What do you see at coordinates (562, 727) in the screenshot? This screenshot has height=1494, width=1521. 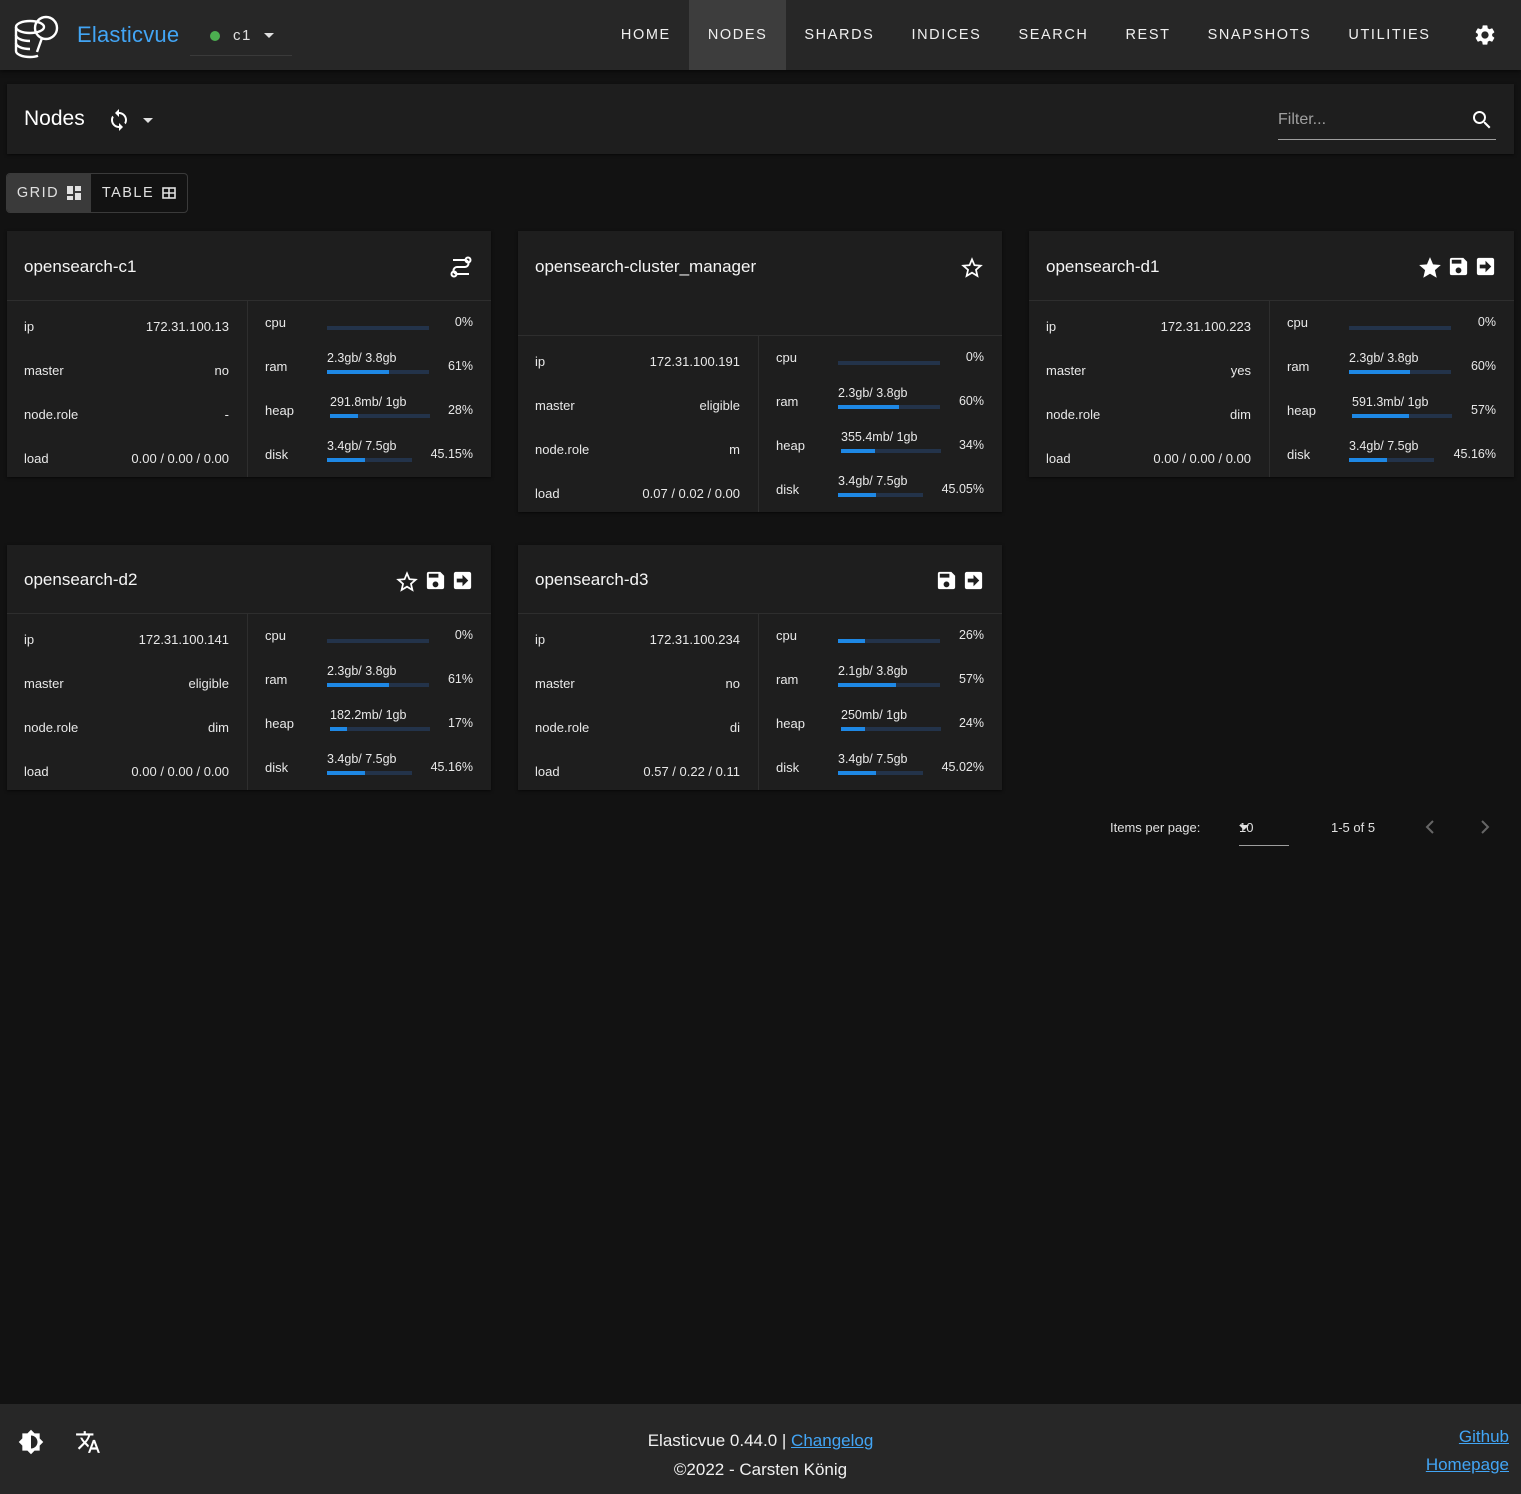 I see `node-role-label: node.role` at bounding box center [562, 727].